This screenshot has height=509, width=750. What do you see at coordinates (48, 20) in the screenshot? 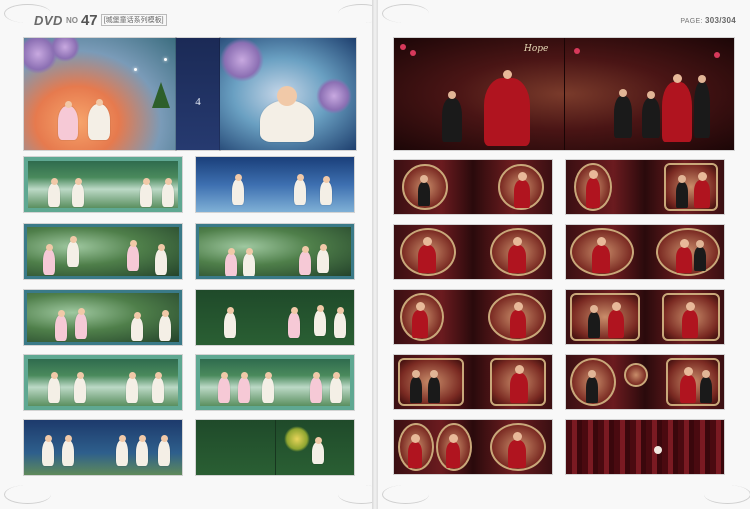
I see `dvd-logo: DVD` at bounding box center [48, 20].